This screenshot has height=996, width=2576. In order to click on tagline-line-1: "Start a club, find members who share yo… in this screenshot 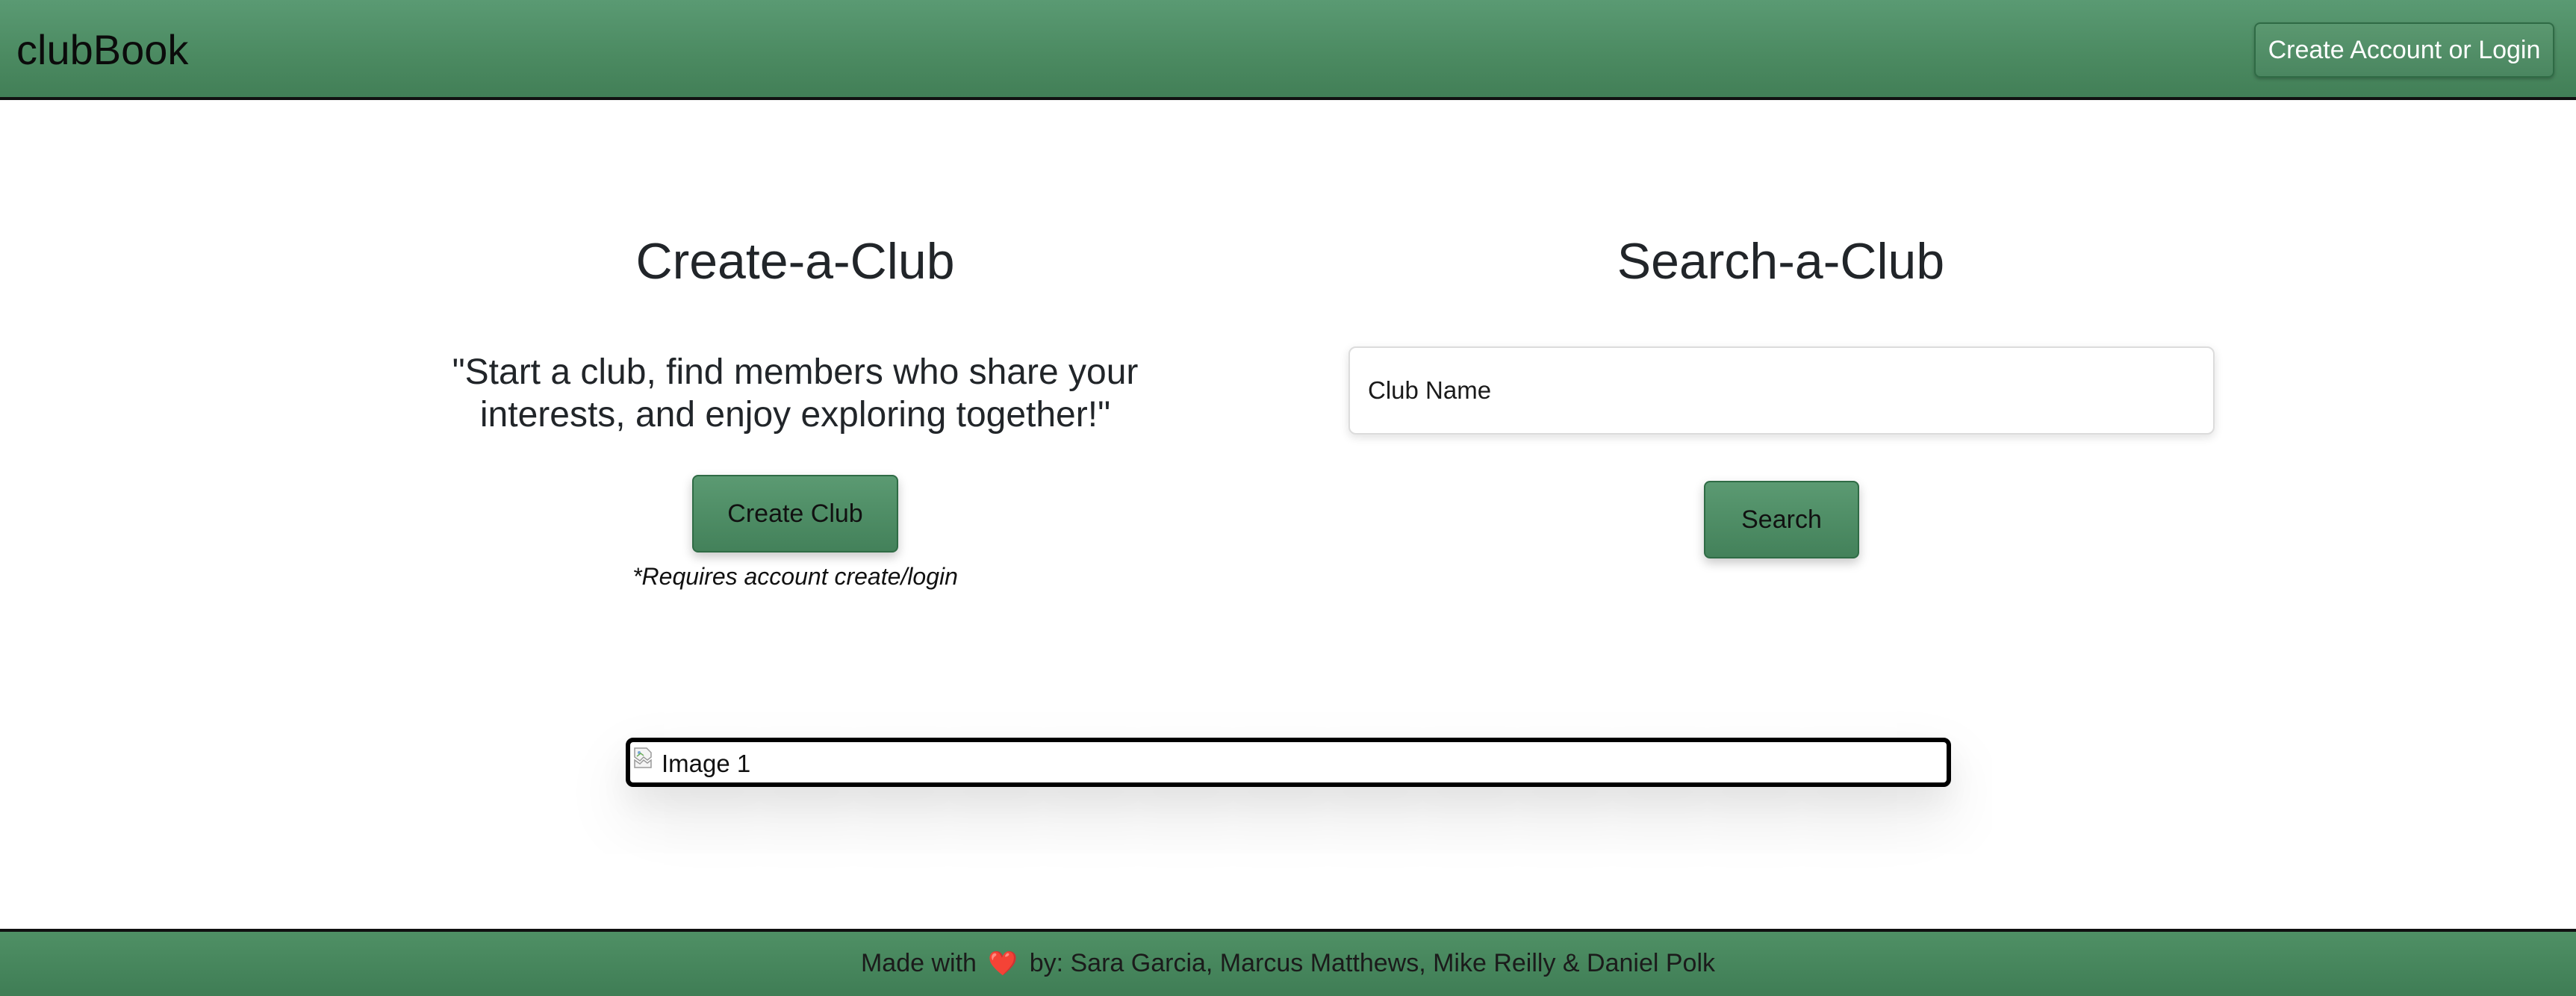, I will do `click(795, 372)`.